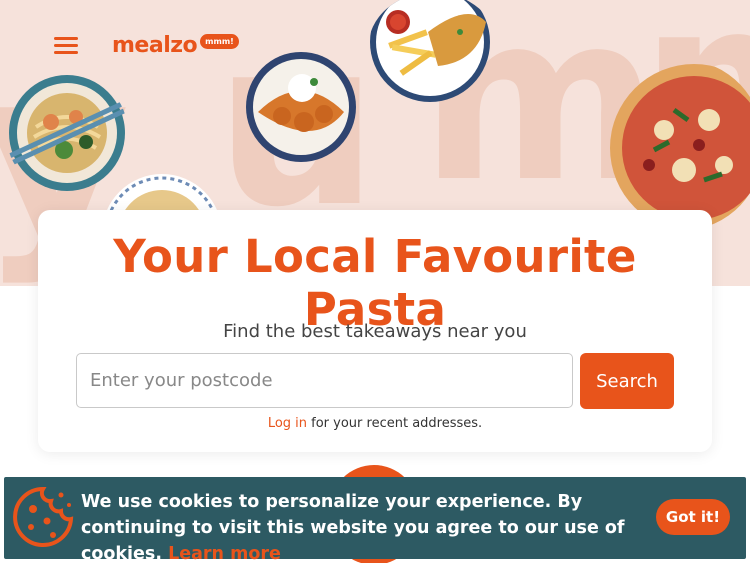  Describe the element at coordinates (67, 133) in the screenshot. I see `noodle-bowl-image` at that location.